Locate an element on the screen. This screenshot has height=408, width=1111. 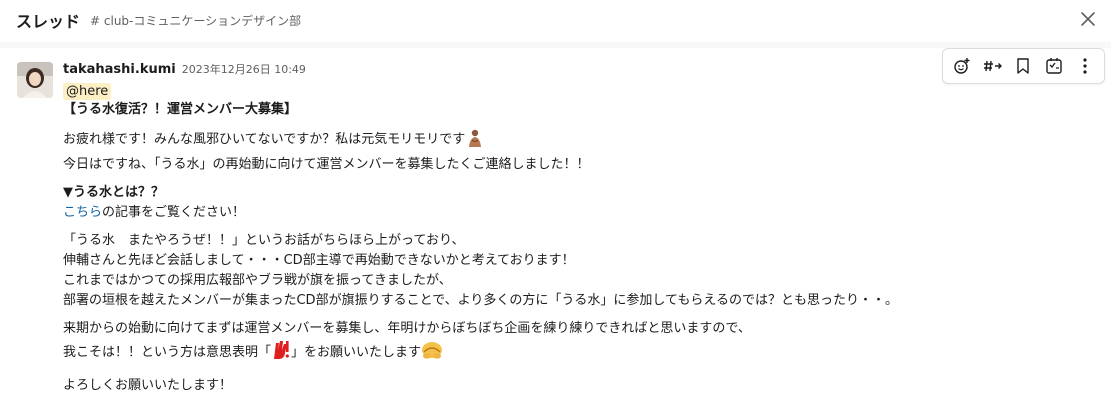
mention-here: @here is located at coordinates (87, 91).